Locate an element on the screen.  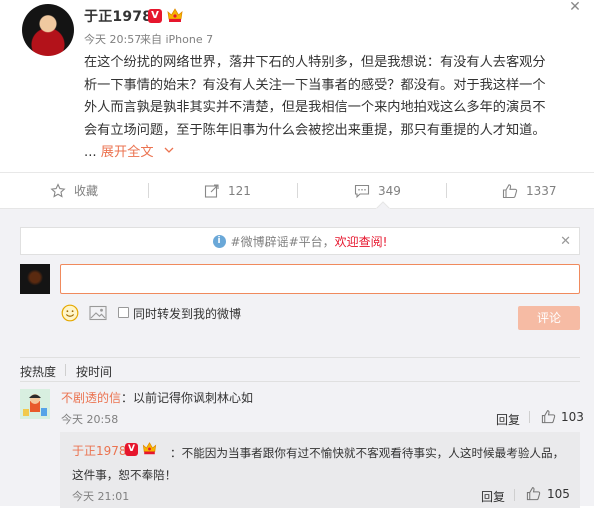
author-avatar is located at coordinates (48, 30).